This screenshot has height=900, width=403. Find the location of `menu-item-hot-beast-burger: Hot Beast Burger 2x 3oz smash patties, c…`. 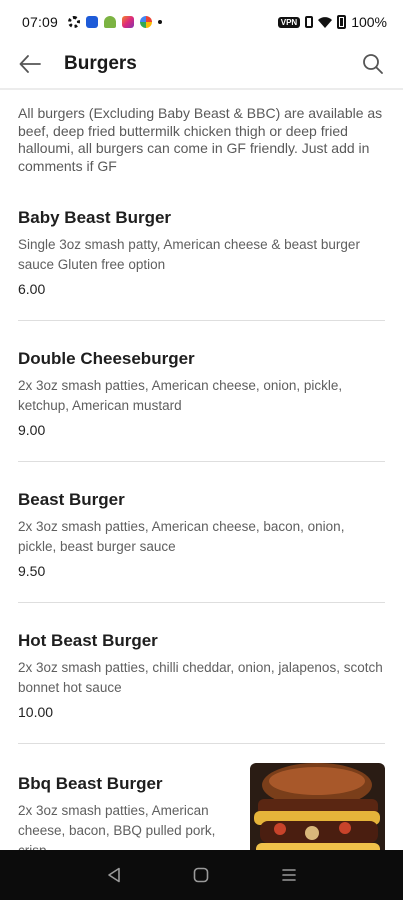

menu-item-hot-beast-burger: Hot Beast Burger 2x 3oz smash patties, c… is located at coordinates (201, 673).